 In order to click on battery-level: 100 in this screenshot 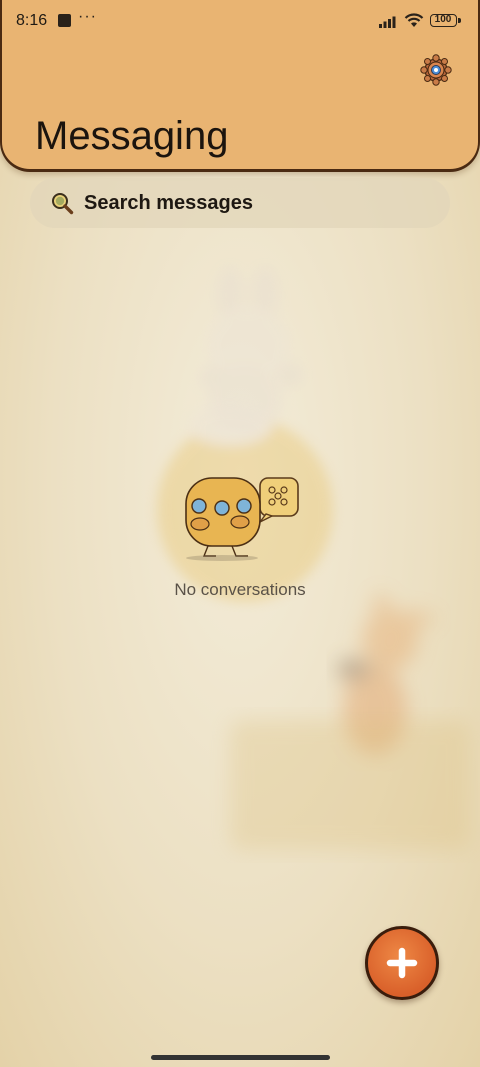, I will do `click(443, 19)`.